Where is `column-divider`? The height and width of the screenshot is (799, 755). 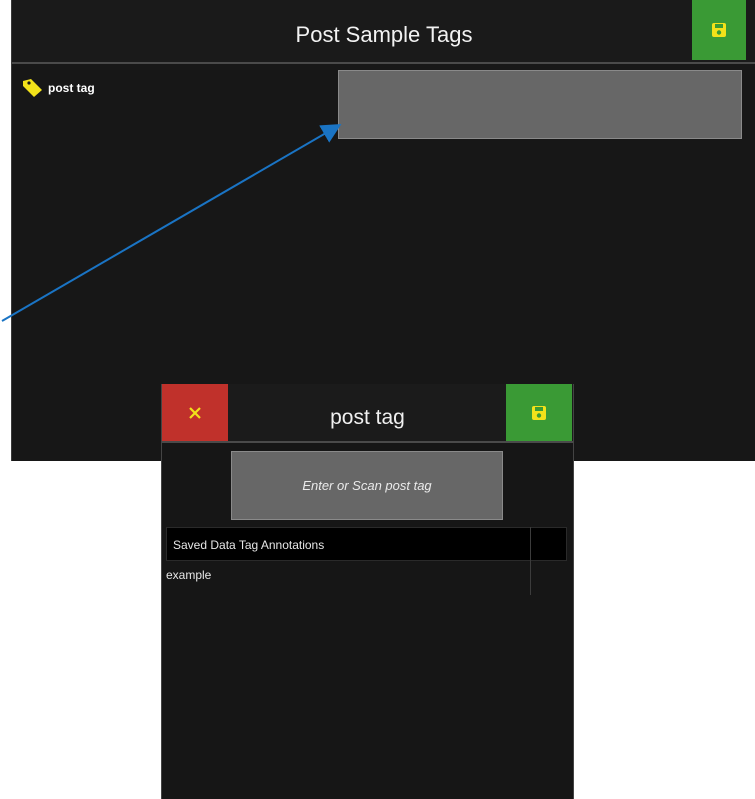
column-divider is located at coordinates (530, 561).